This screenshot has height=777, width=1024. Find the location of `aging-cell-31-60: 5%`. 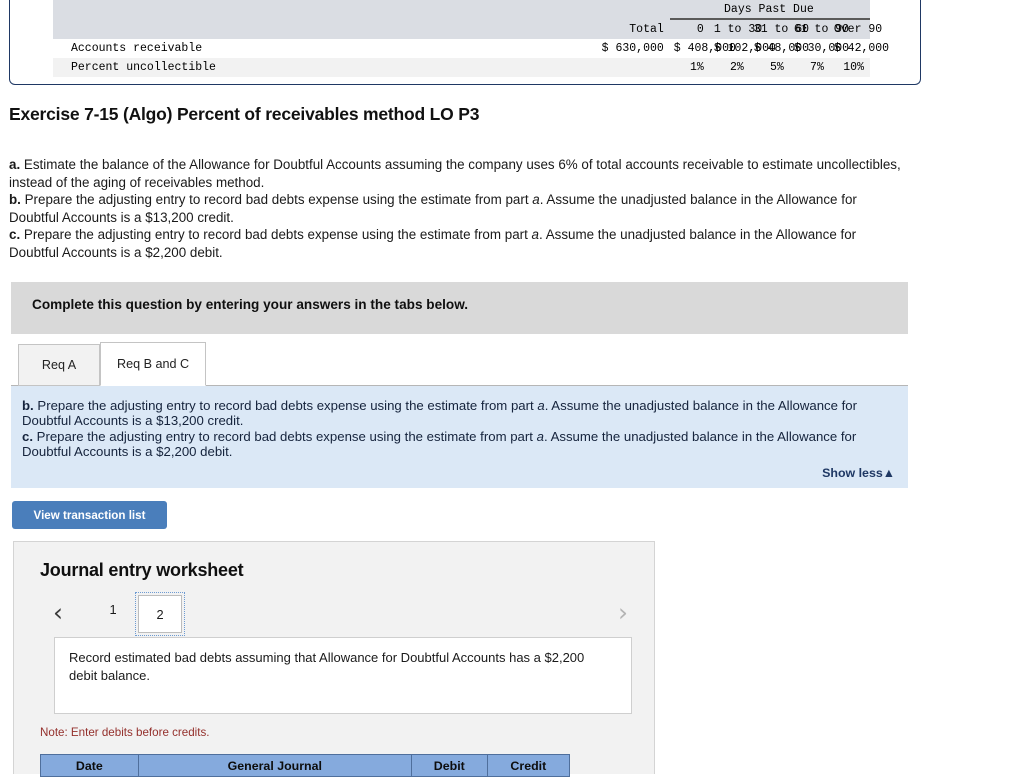

aging-cell-31-60: 5% is located at coordinates (769, 67).